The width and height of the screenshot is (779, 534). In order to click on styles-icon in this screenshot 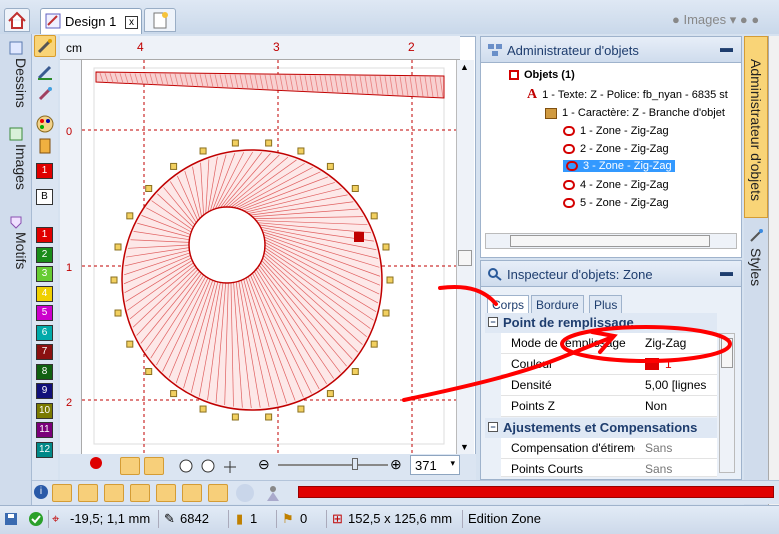, I will do `click(756, 235)`.